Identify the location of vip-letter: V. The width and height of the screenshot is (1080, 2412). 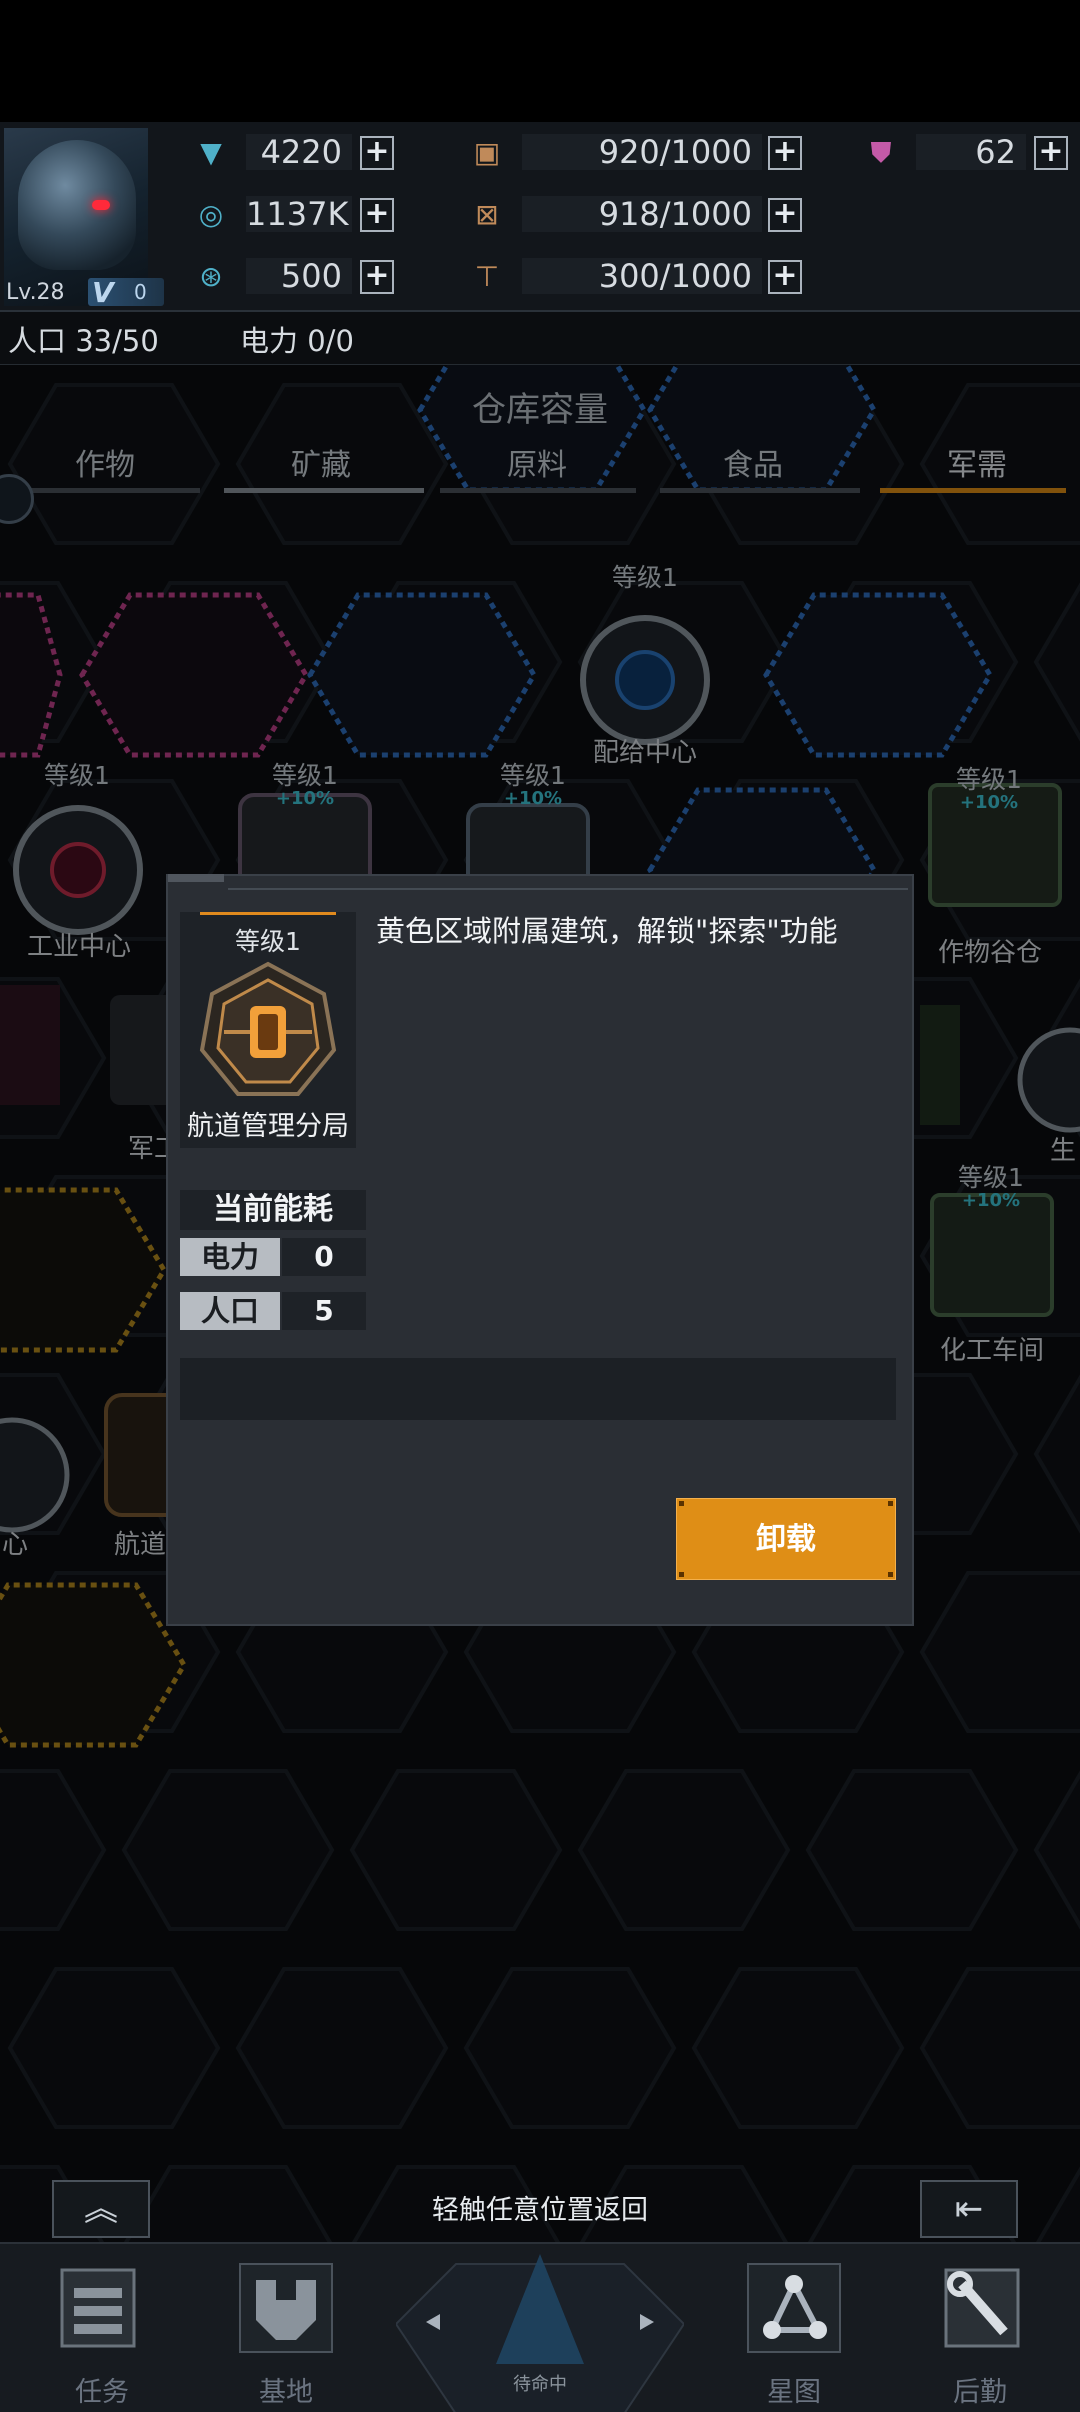
(103, 292).